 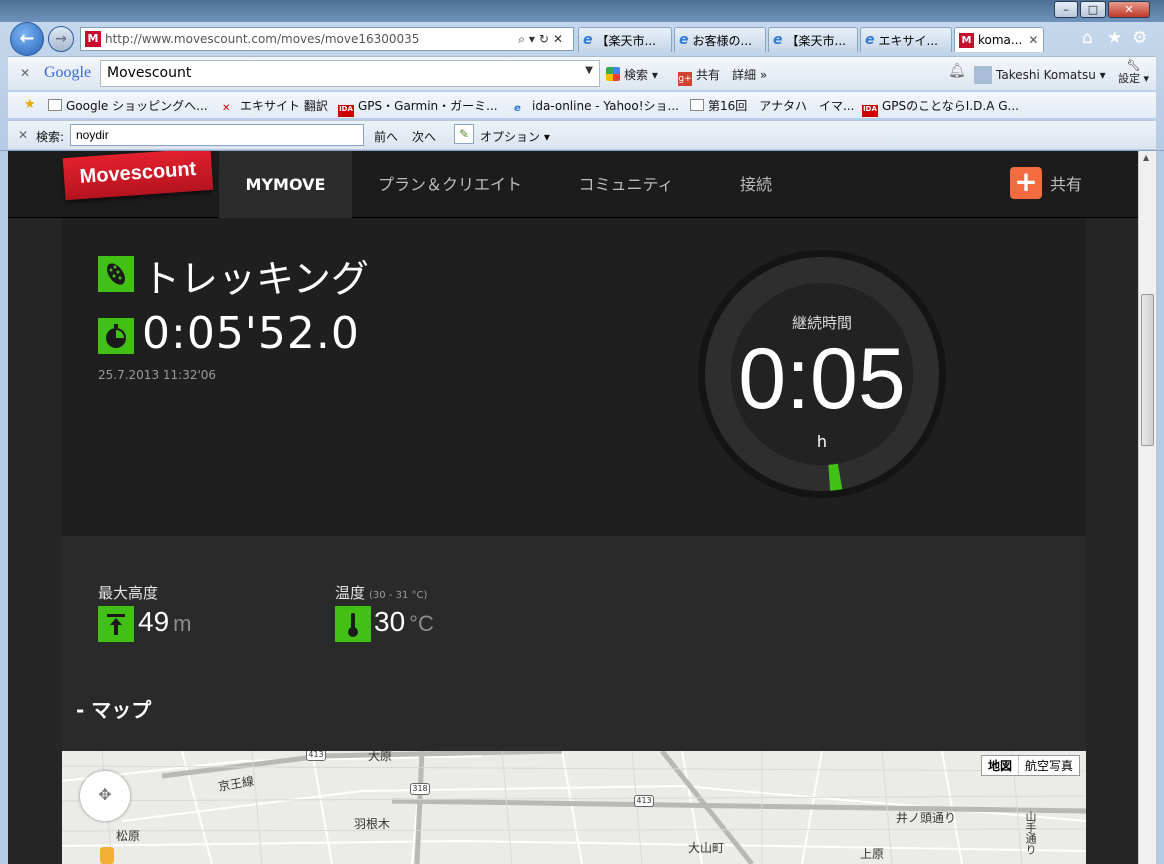 I want to click on close-window-button: ✕, so click(x=1129, y=9).